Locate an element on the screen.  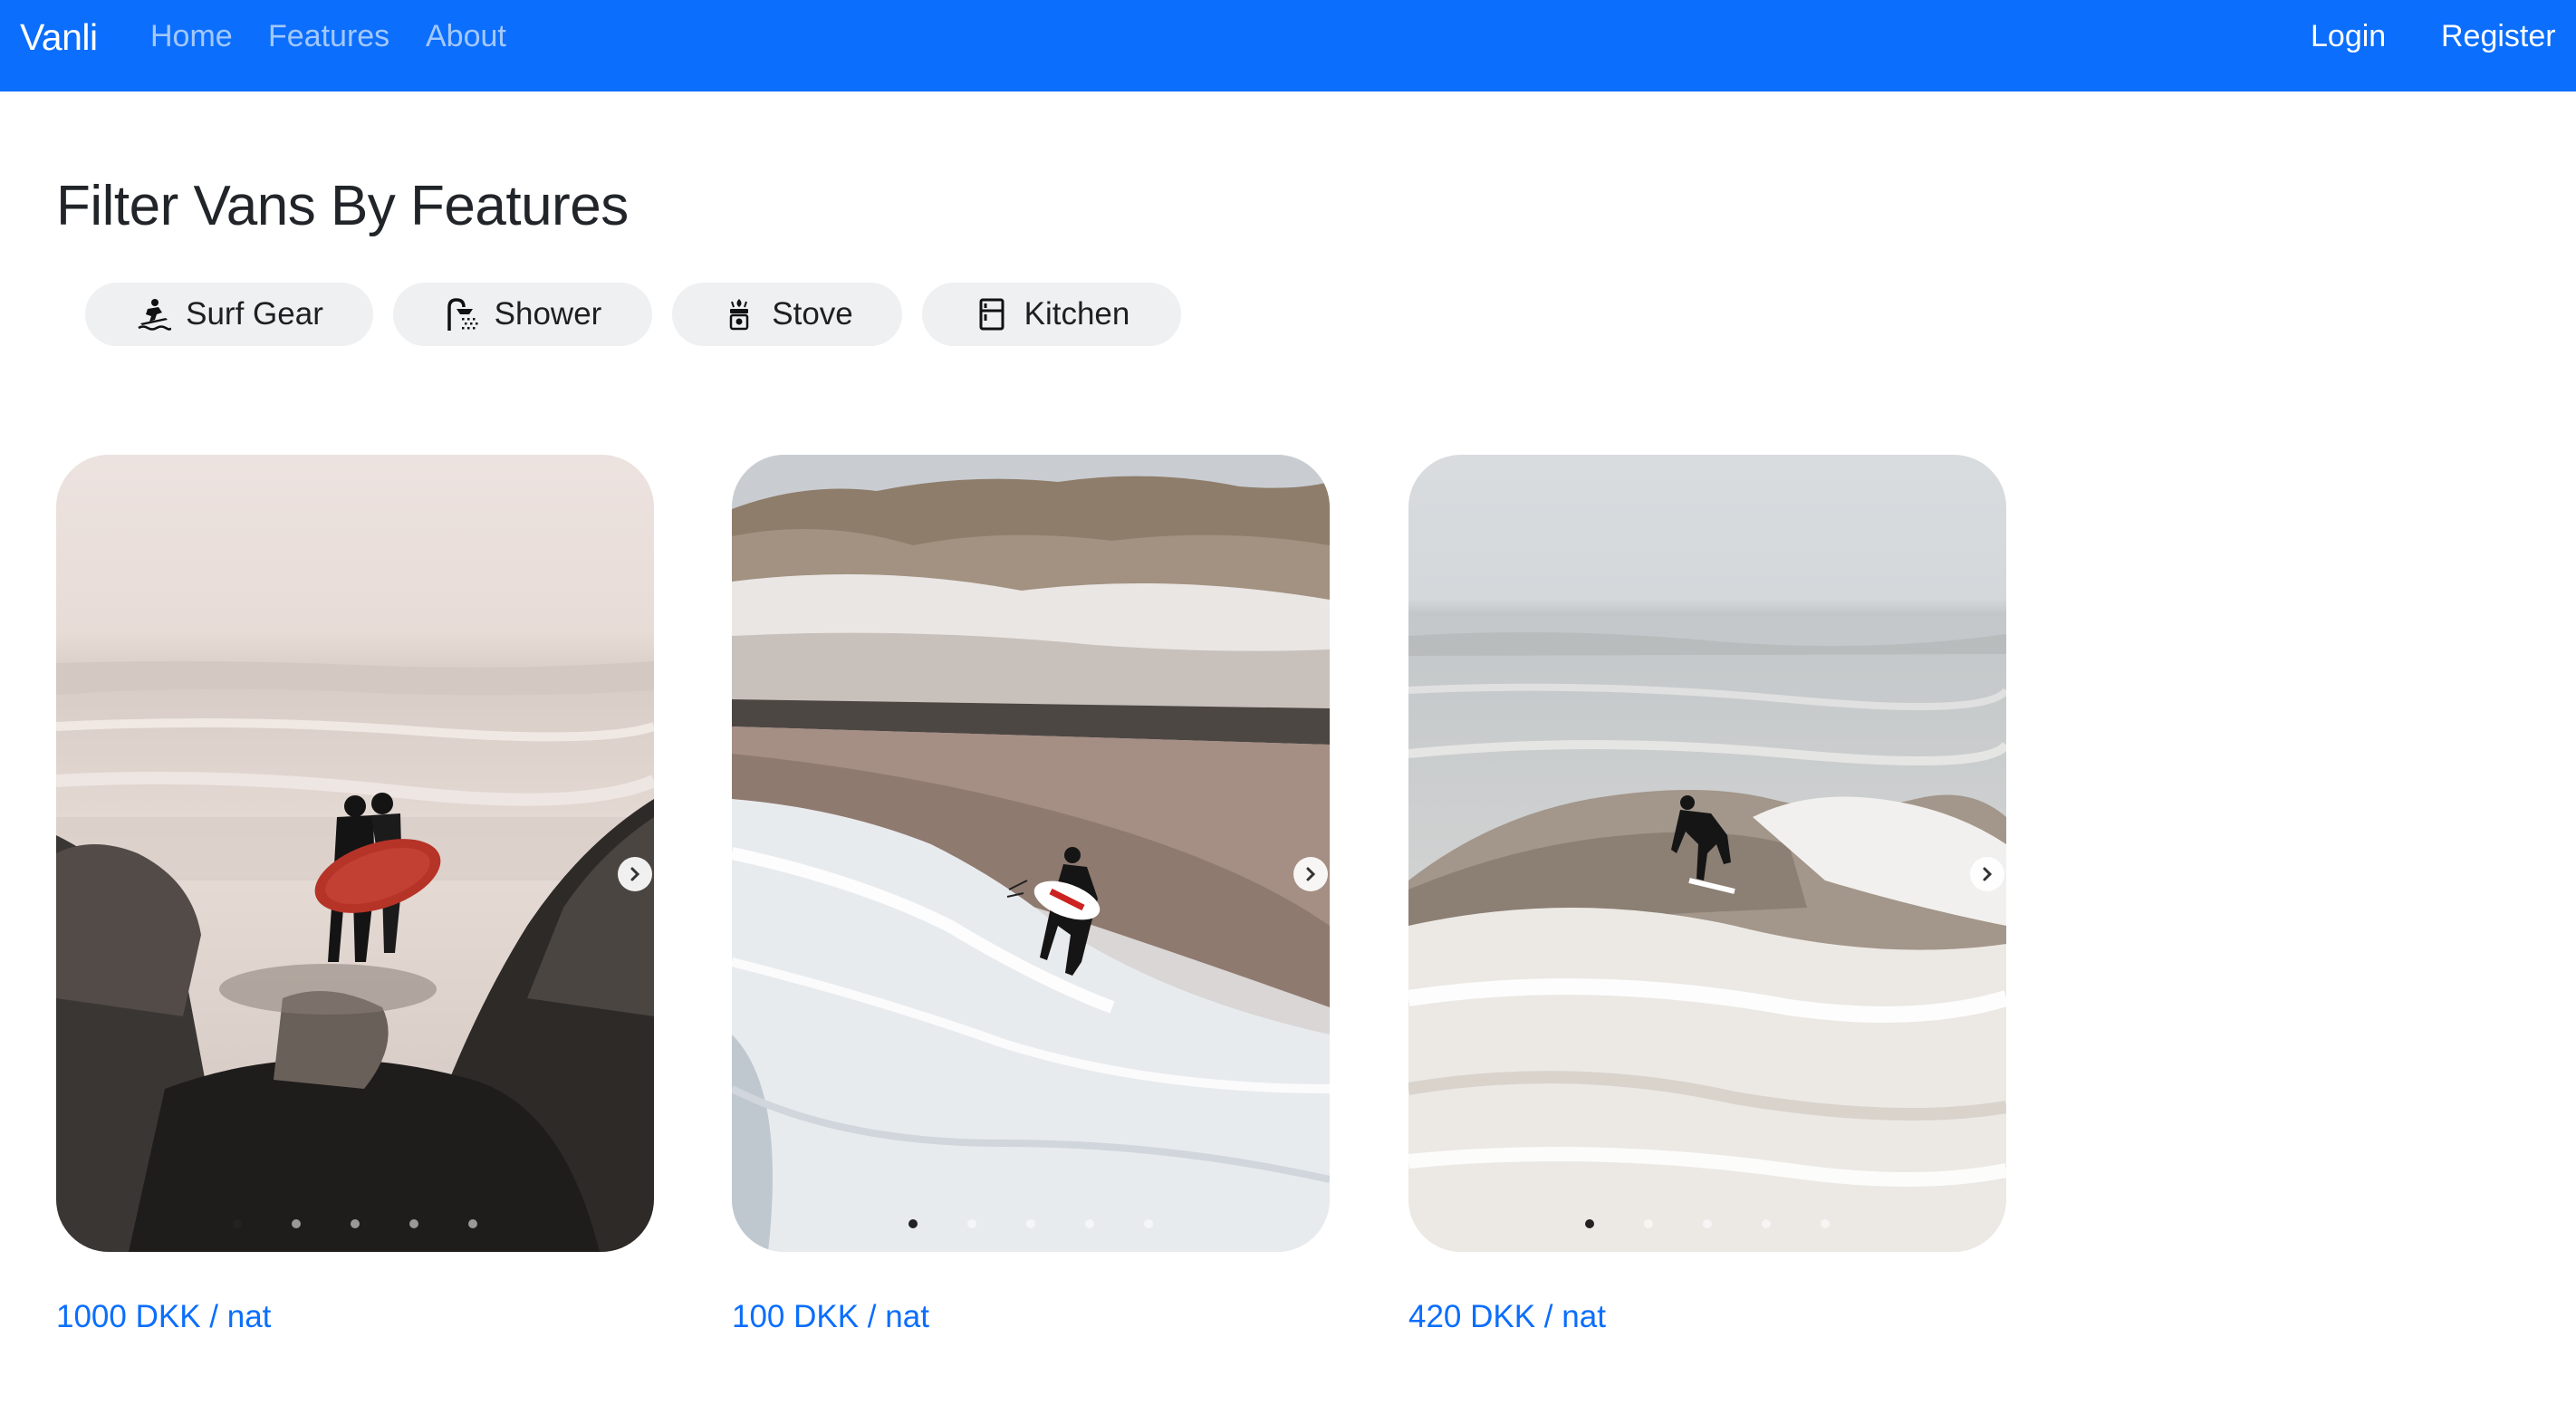
shower-icon is located at coordinates (462, 314).